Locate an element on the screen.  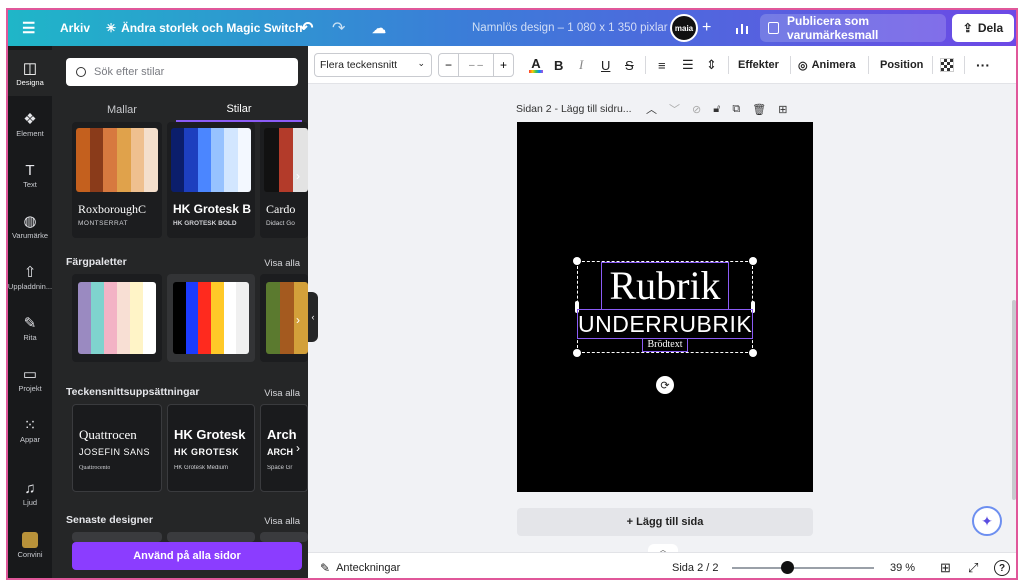
font-set-card: Quattrocen JOSEFIN SANS Quattrocento is located at coordinates (117, 448).